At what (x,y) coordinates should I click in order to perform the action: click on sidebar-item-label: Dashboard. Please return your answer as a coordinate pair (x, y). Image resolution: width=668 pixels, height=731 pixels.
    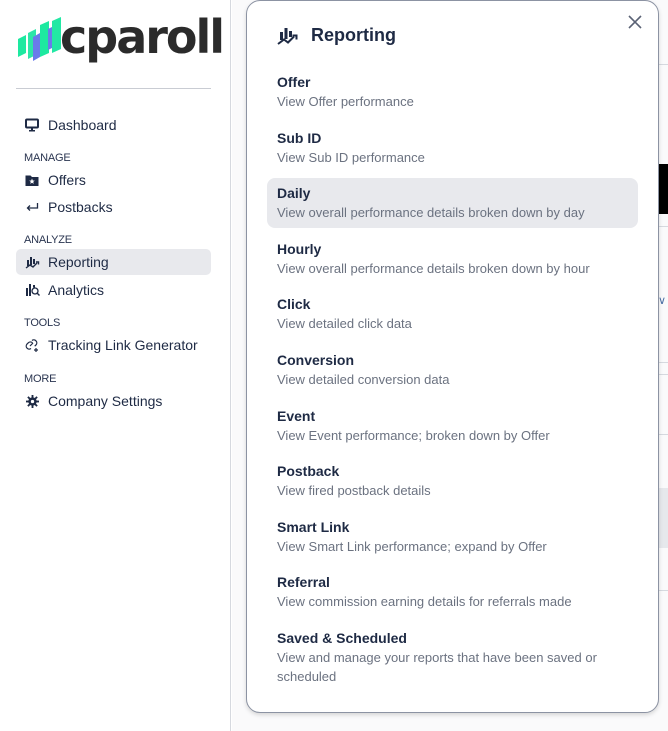
    Looking at the image, I should click on (82, 125).